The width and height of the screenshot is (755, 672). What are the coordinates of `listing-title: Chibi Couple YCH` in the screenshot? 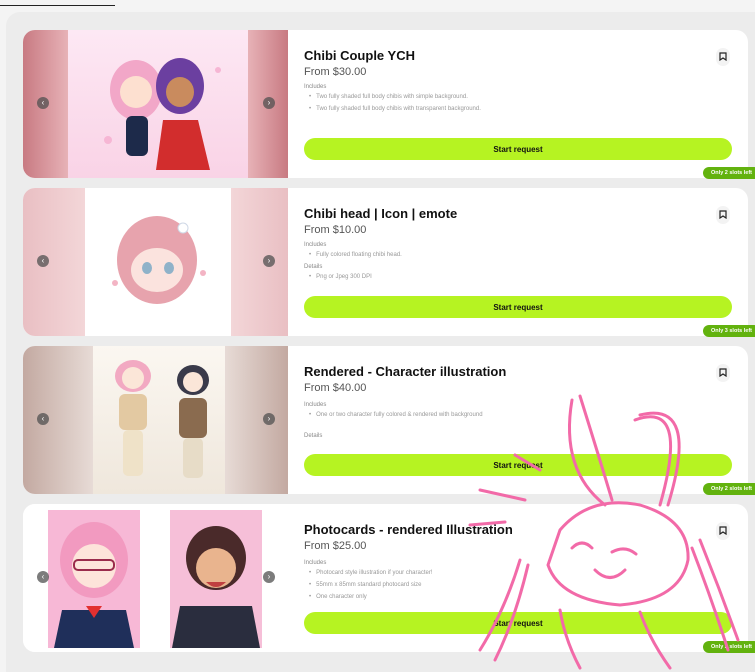 It's located at (359, 55).